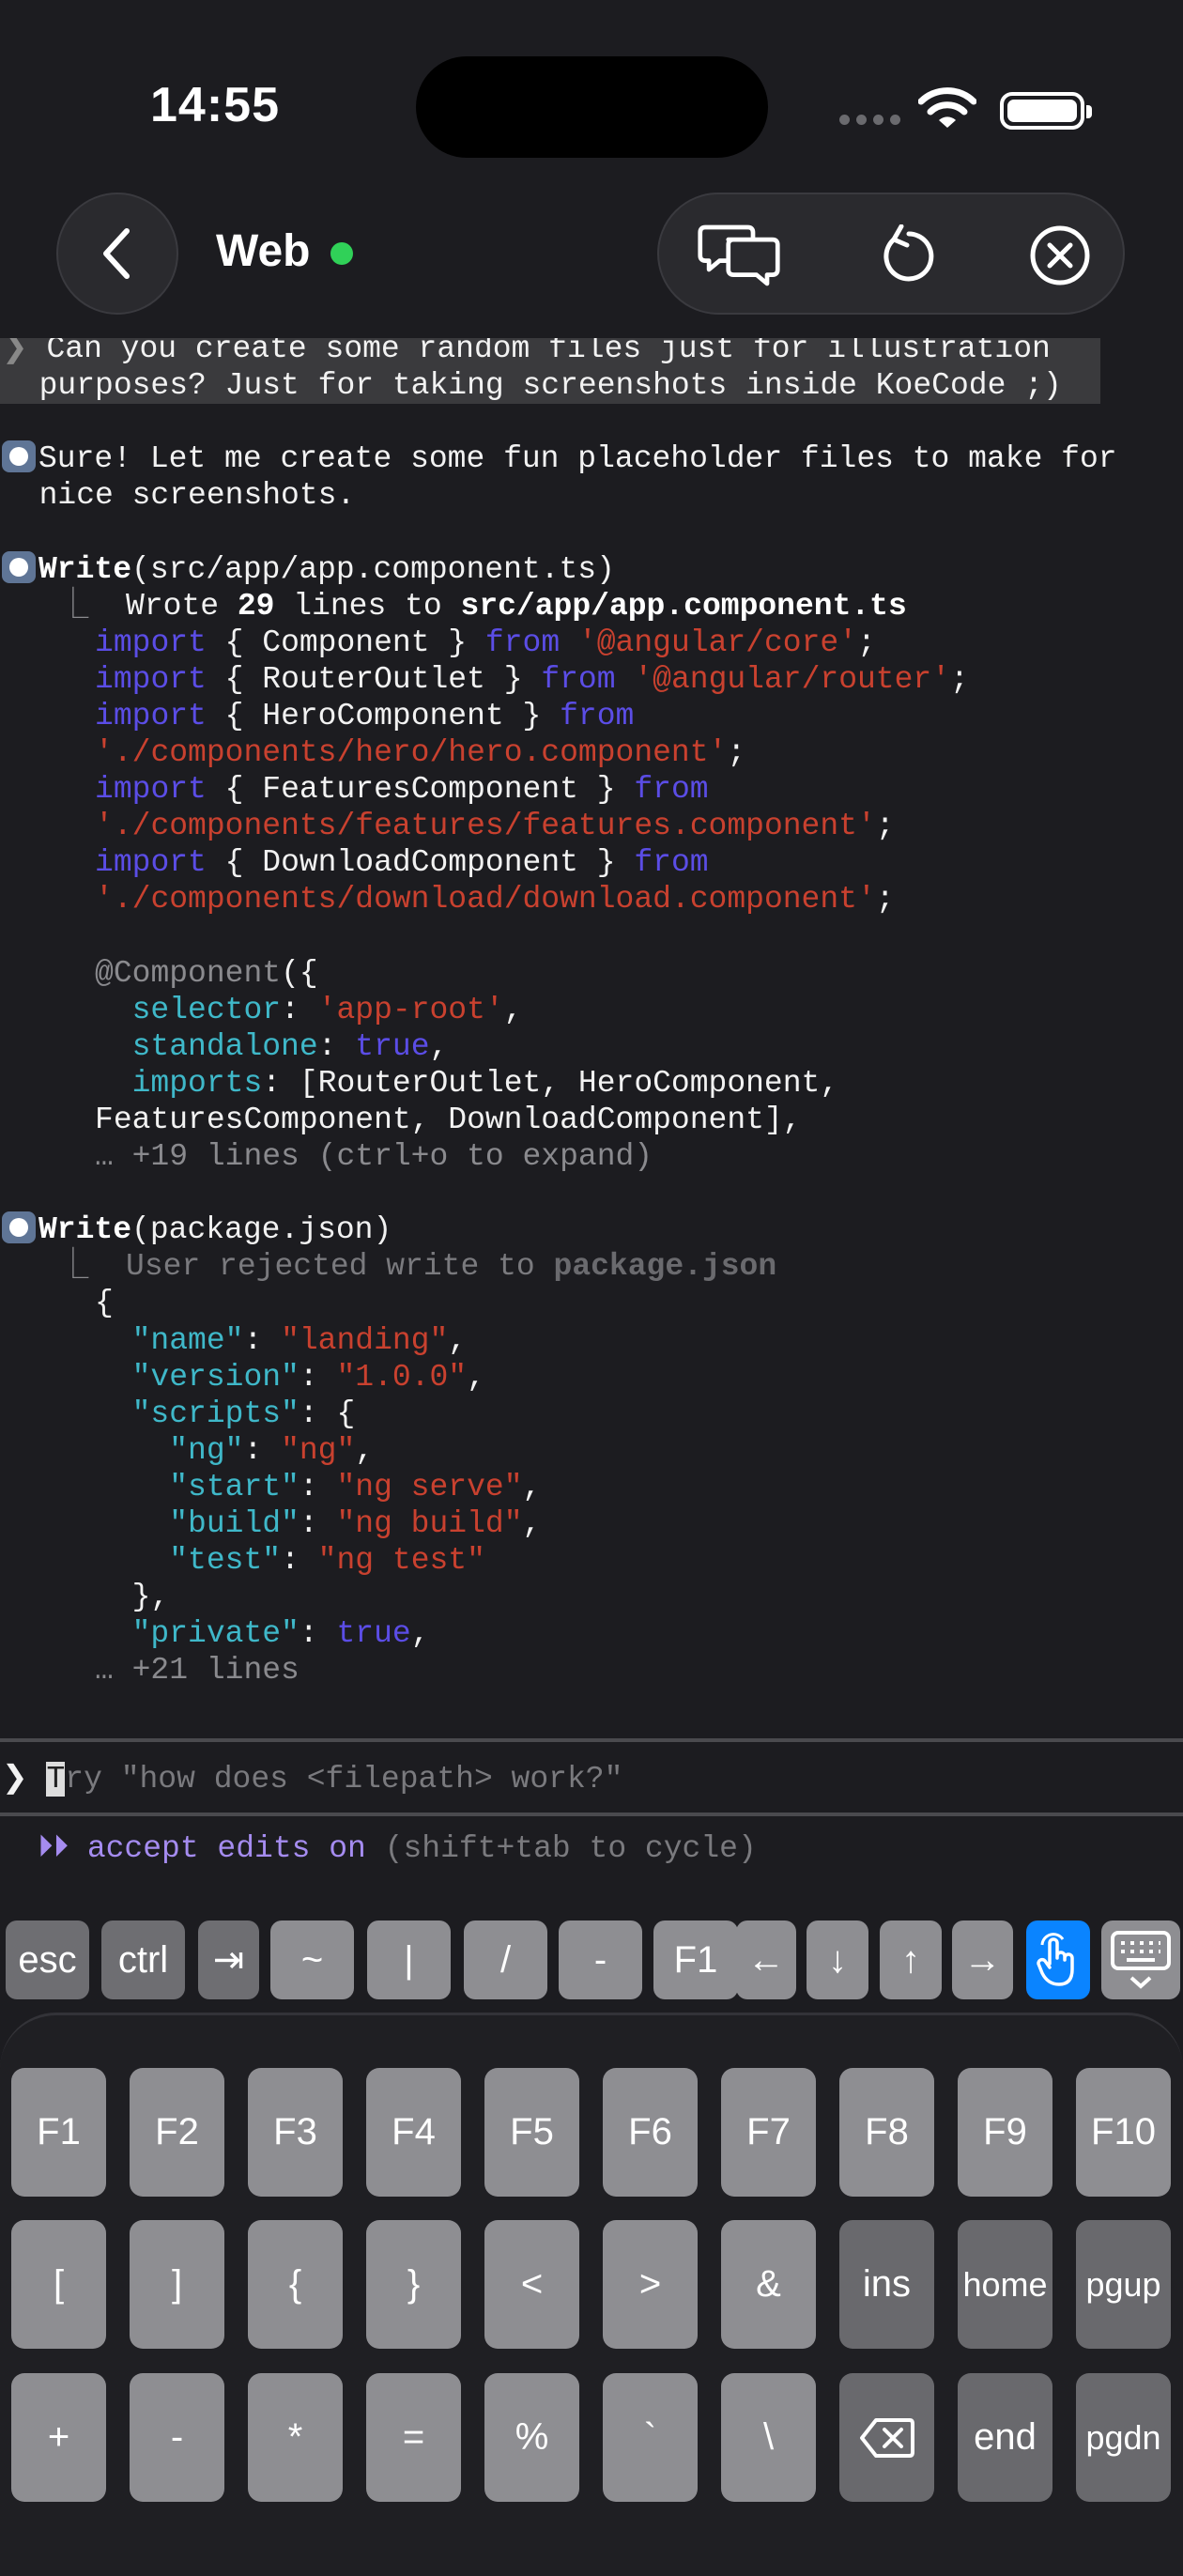 Image resolution: width=1183 pixels, height=2576 pixels. What do you see at coordinates (420, 790) in the screenshot?
I see `terminal-text: { FeaturesComponent }` at bounding box center [420, 790].